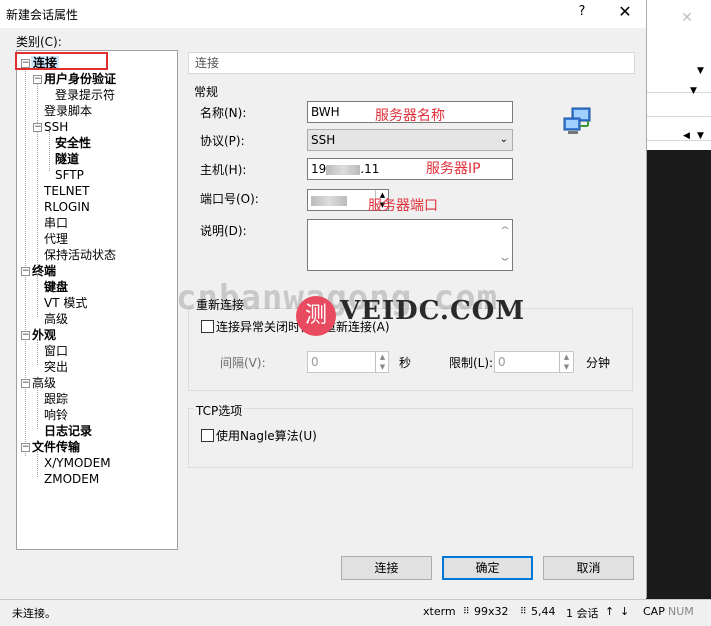  Describe the element at coordinates (505, 245) in the screenshot. I see `description-scrollbar: ︿ ﹀` at that location.